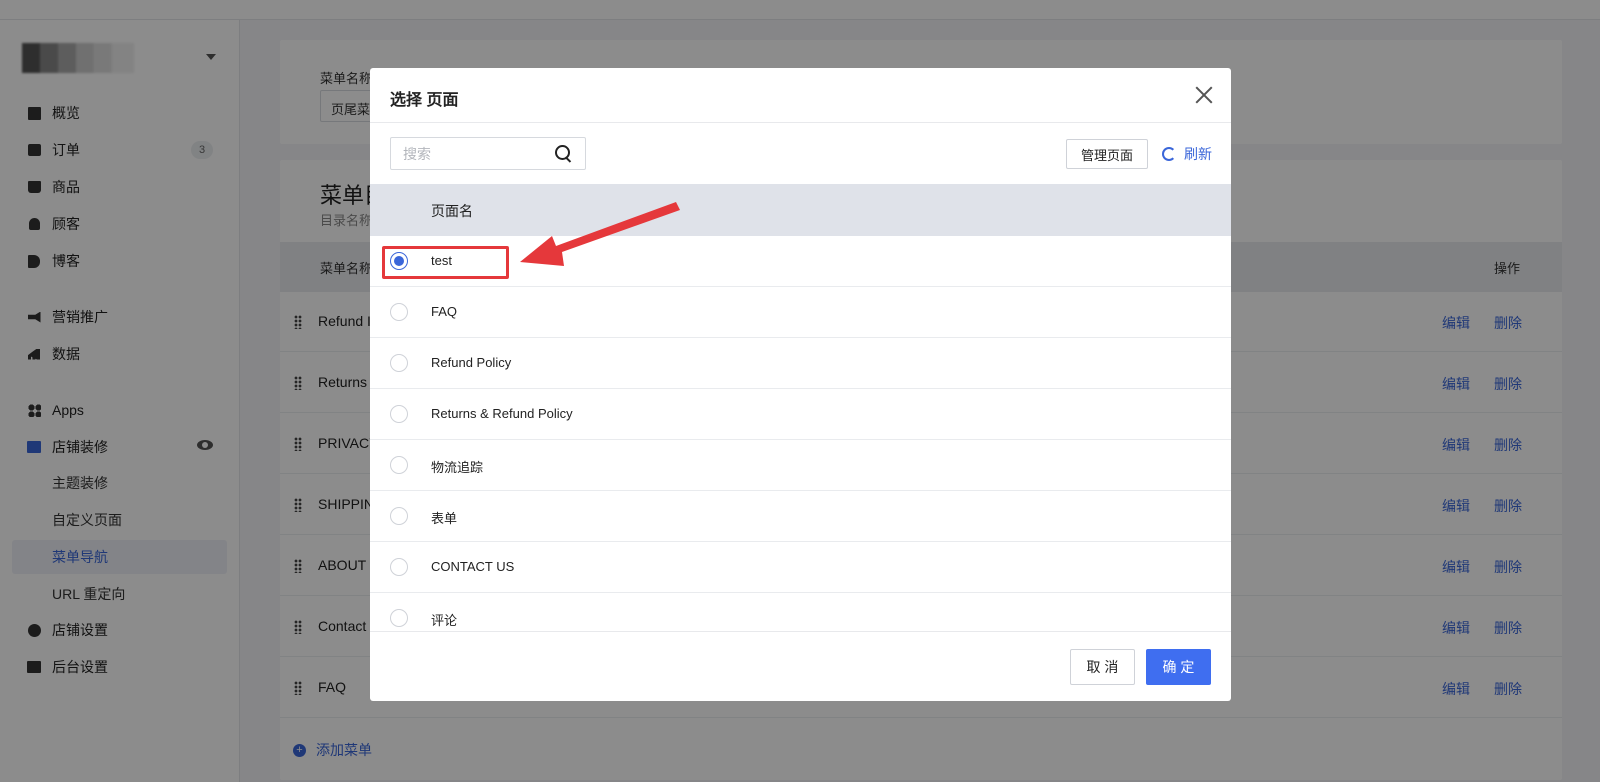 Image resolution: width=1600 pixels, height=782 pixels. Describe the element at coordinates (445, 262) in the screenshot. I see `annotation-highlight-box` at that location.